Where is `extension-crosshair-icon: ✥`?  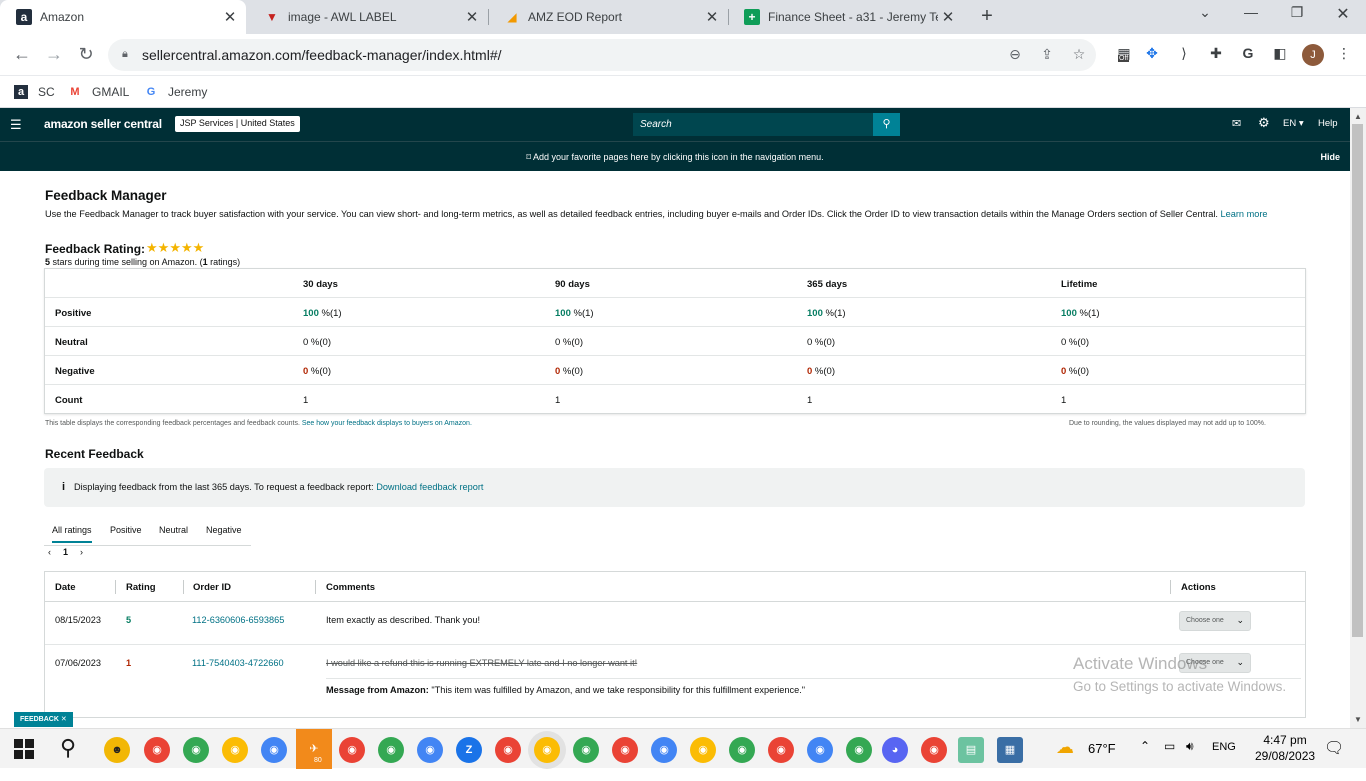
extension-crosshair-icon: ✥ is located at coordinates (1152, 55).